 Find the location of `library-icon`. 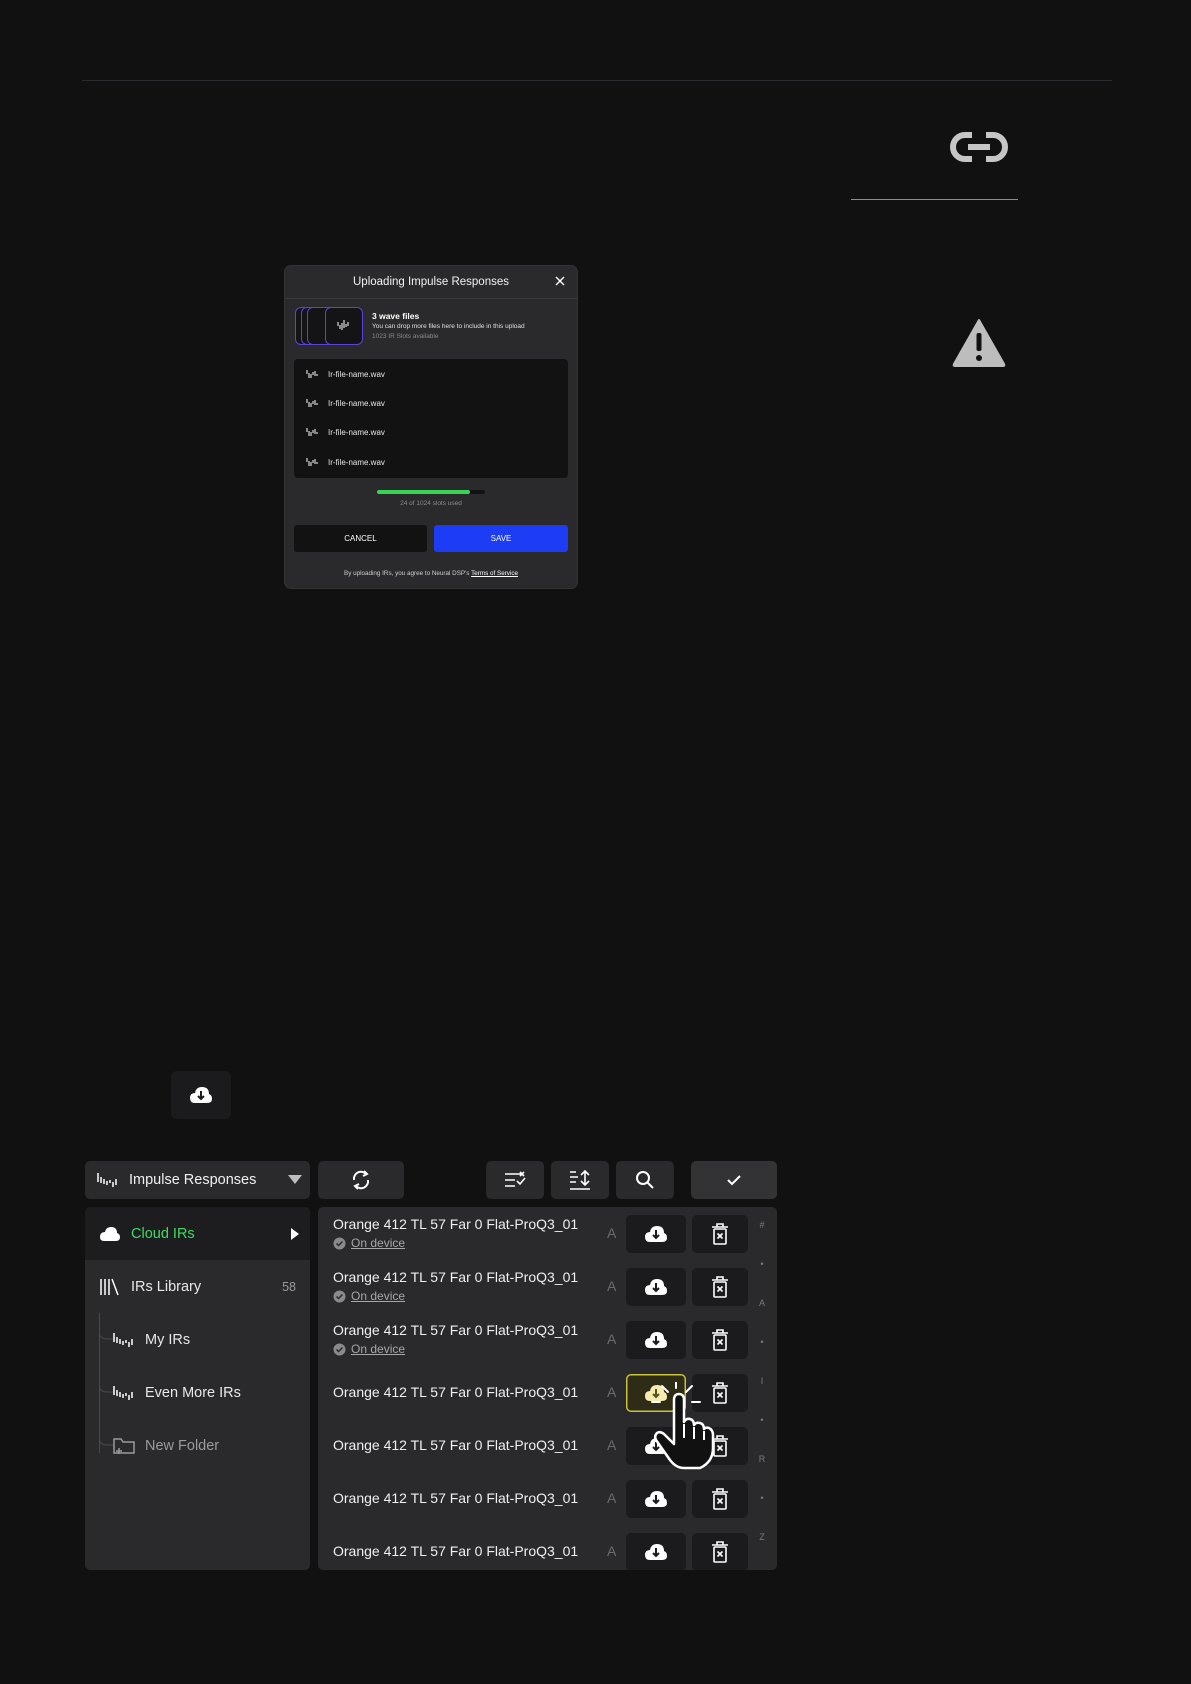

library-icon is located at coordinates (109, 1286).